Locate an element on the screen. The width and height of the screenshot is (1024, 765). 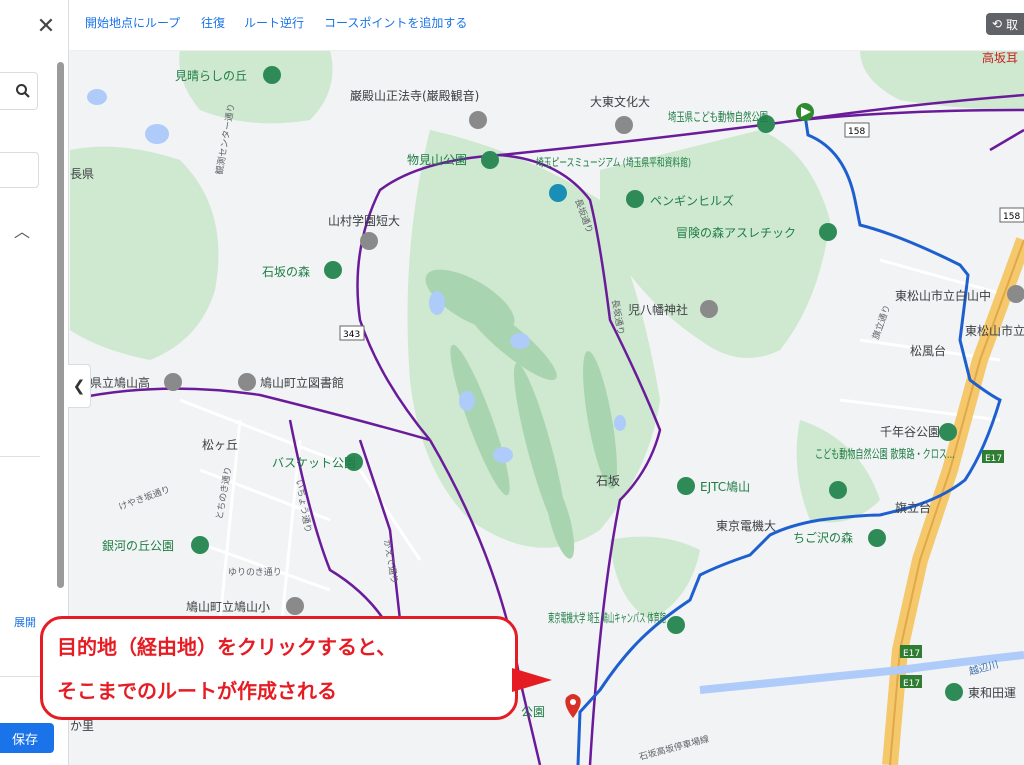
chevron-left-icon: ❮ is located at coordinates (79, 386).